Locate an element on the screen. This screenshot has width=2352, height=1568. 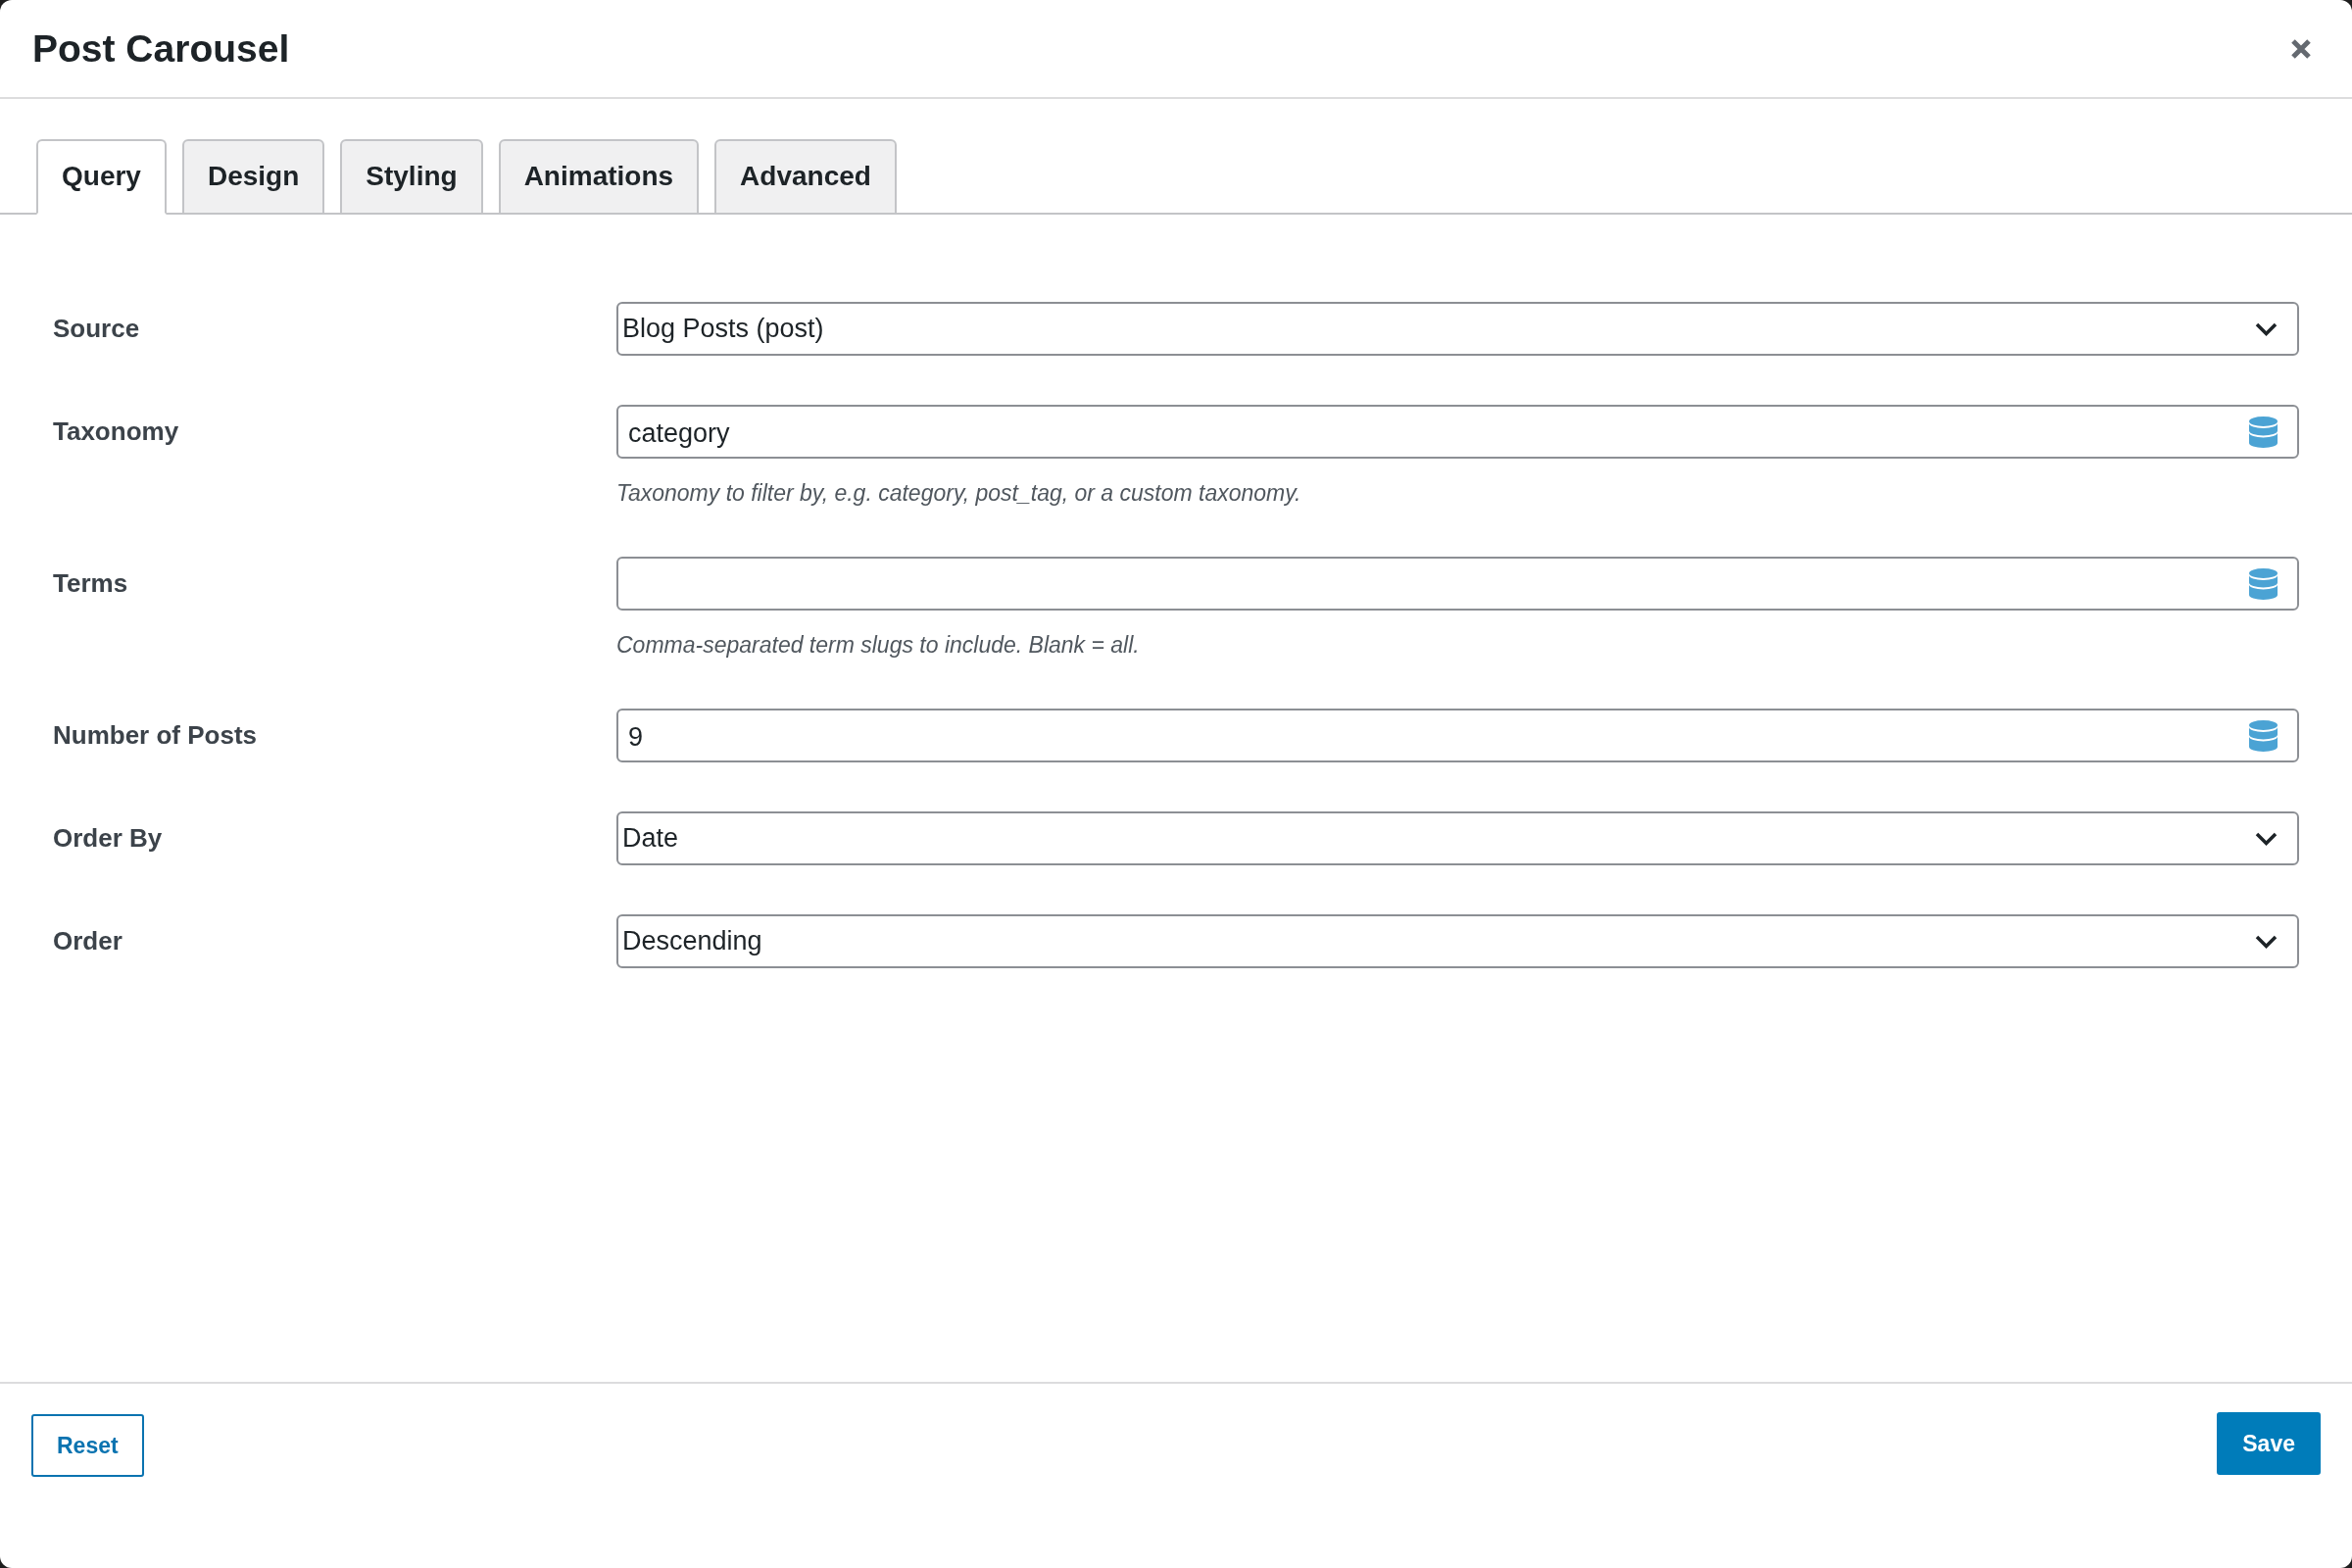
field-label: Number of Posts is located at coordinates (156, 735).